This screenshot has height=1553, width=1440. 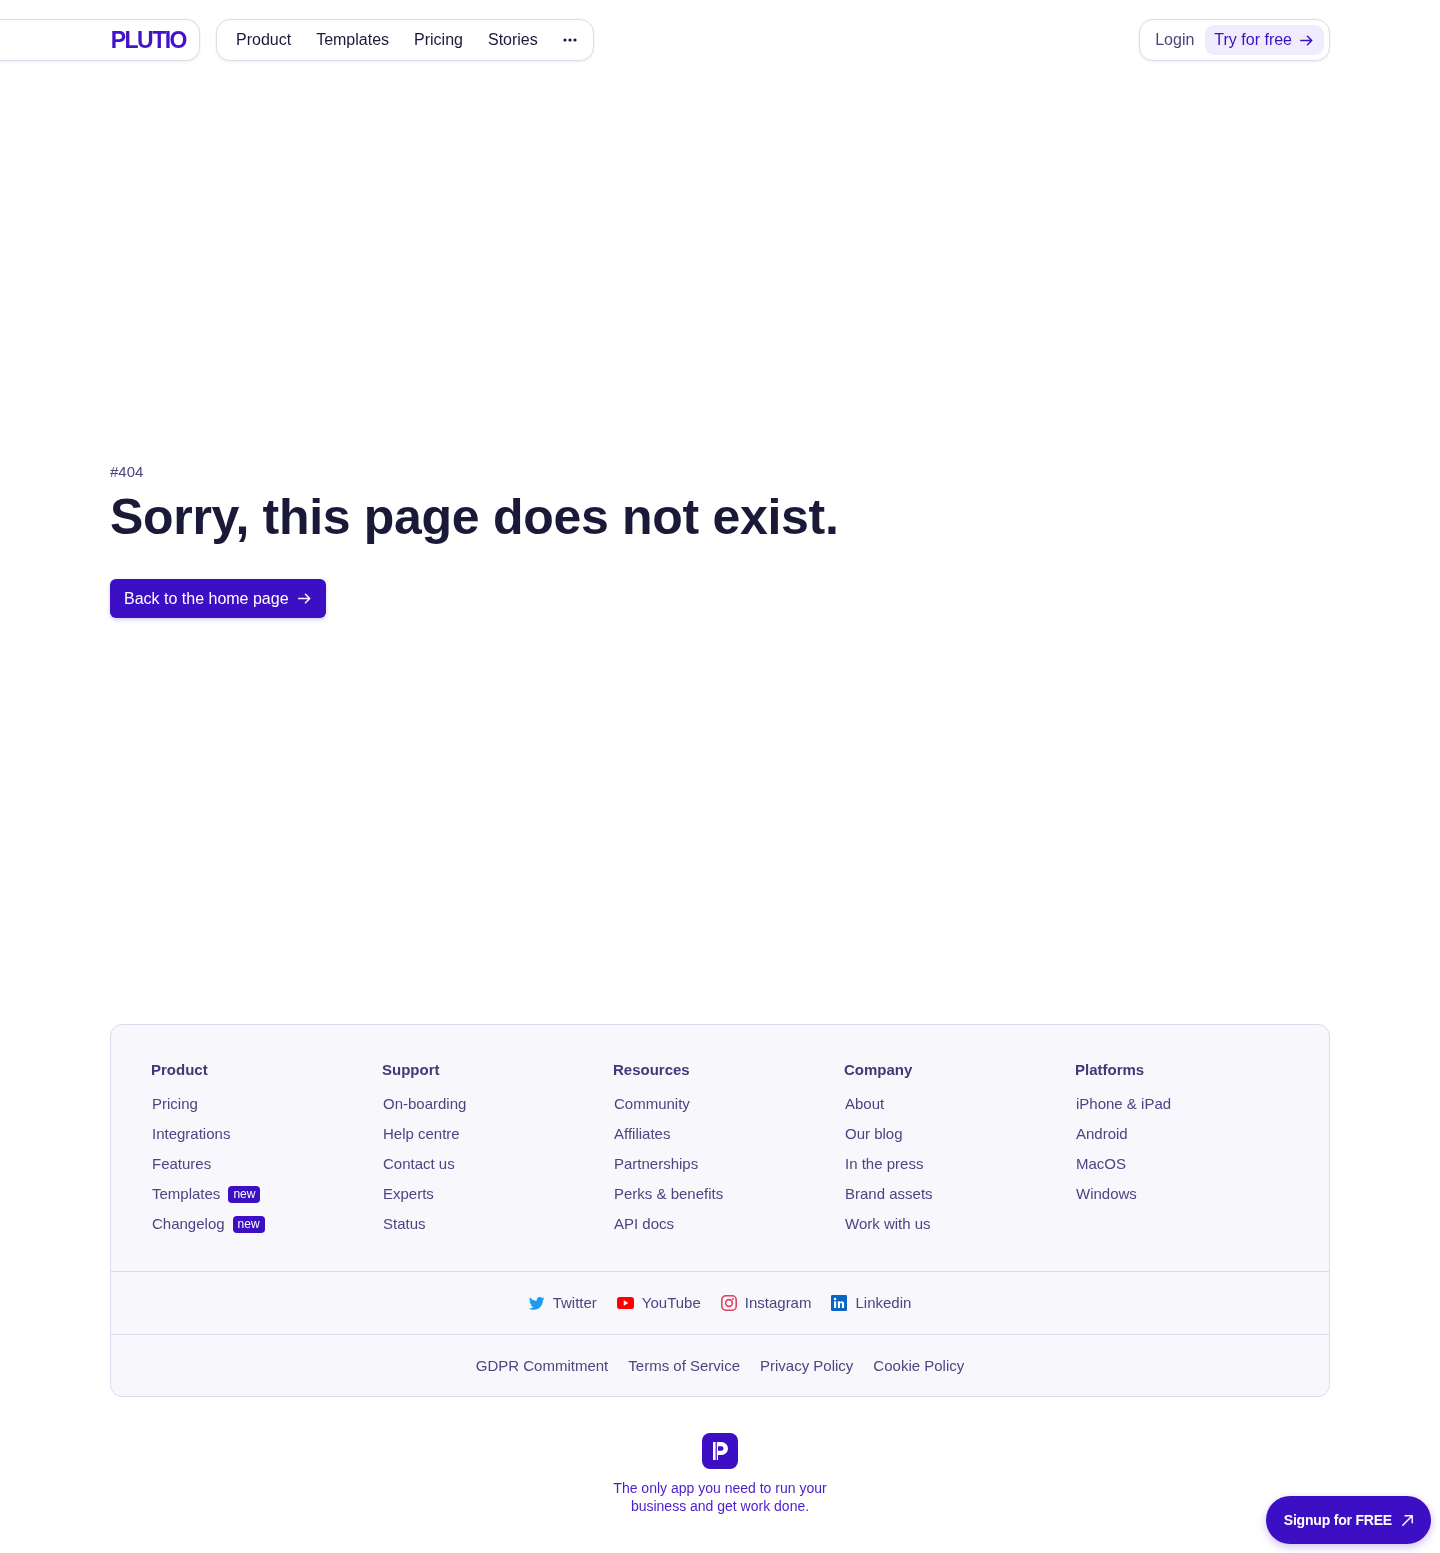 I want to click on footer-heading: Product, so click(x=180, y=1070).